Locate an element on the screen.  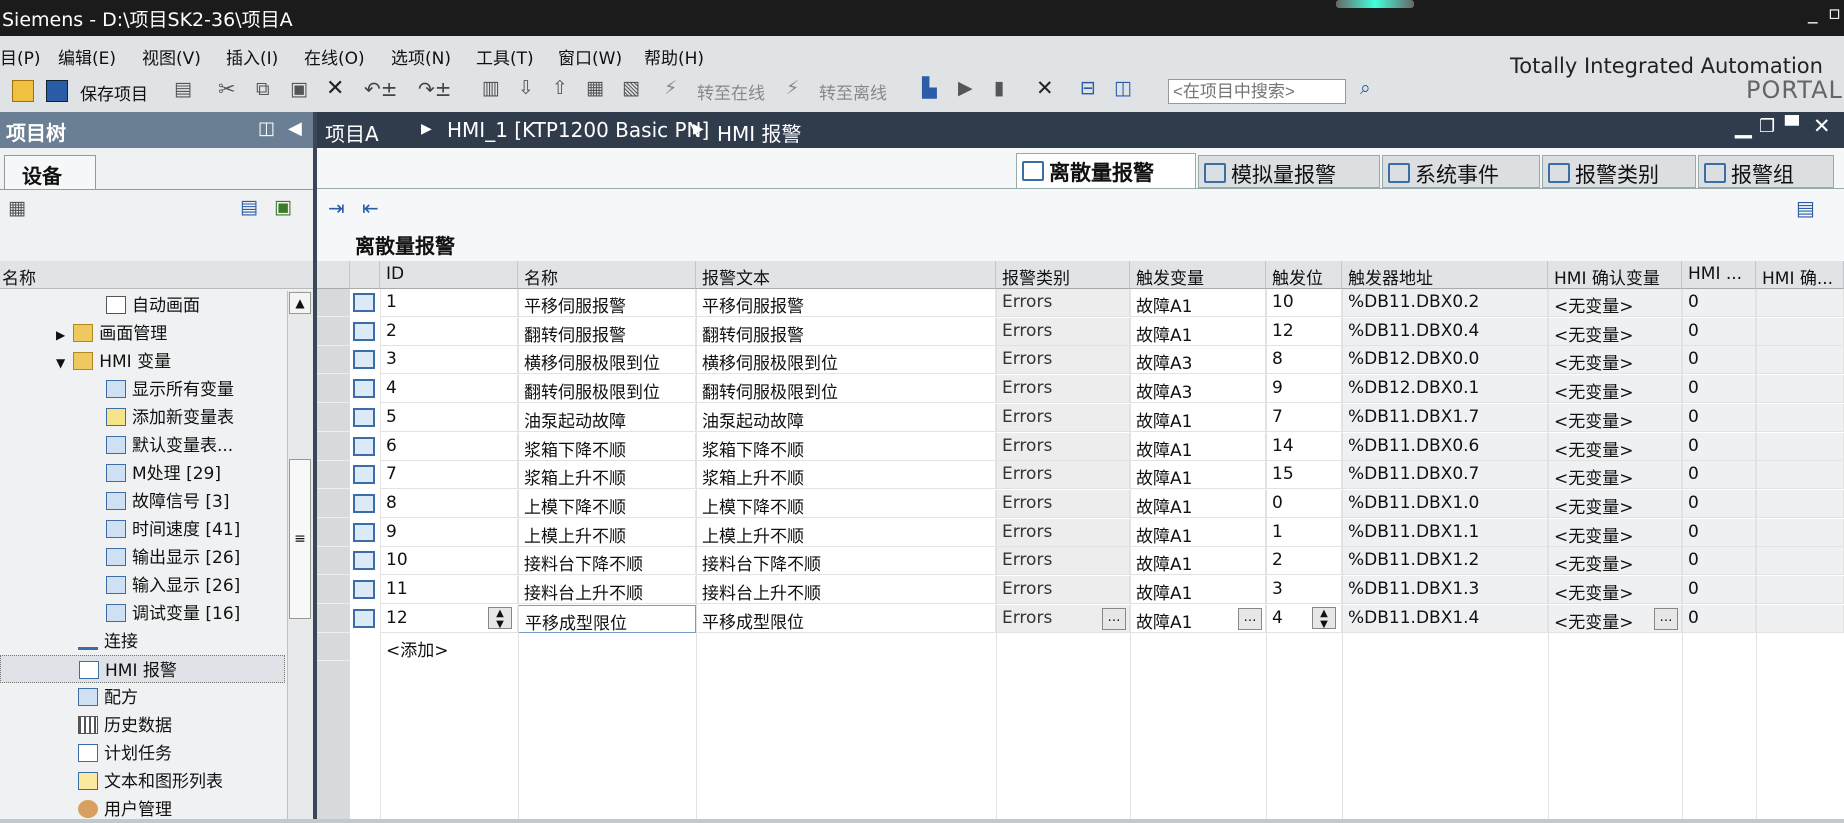
save-project-button: 保存项目 is located at coordinates (114, 92).